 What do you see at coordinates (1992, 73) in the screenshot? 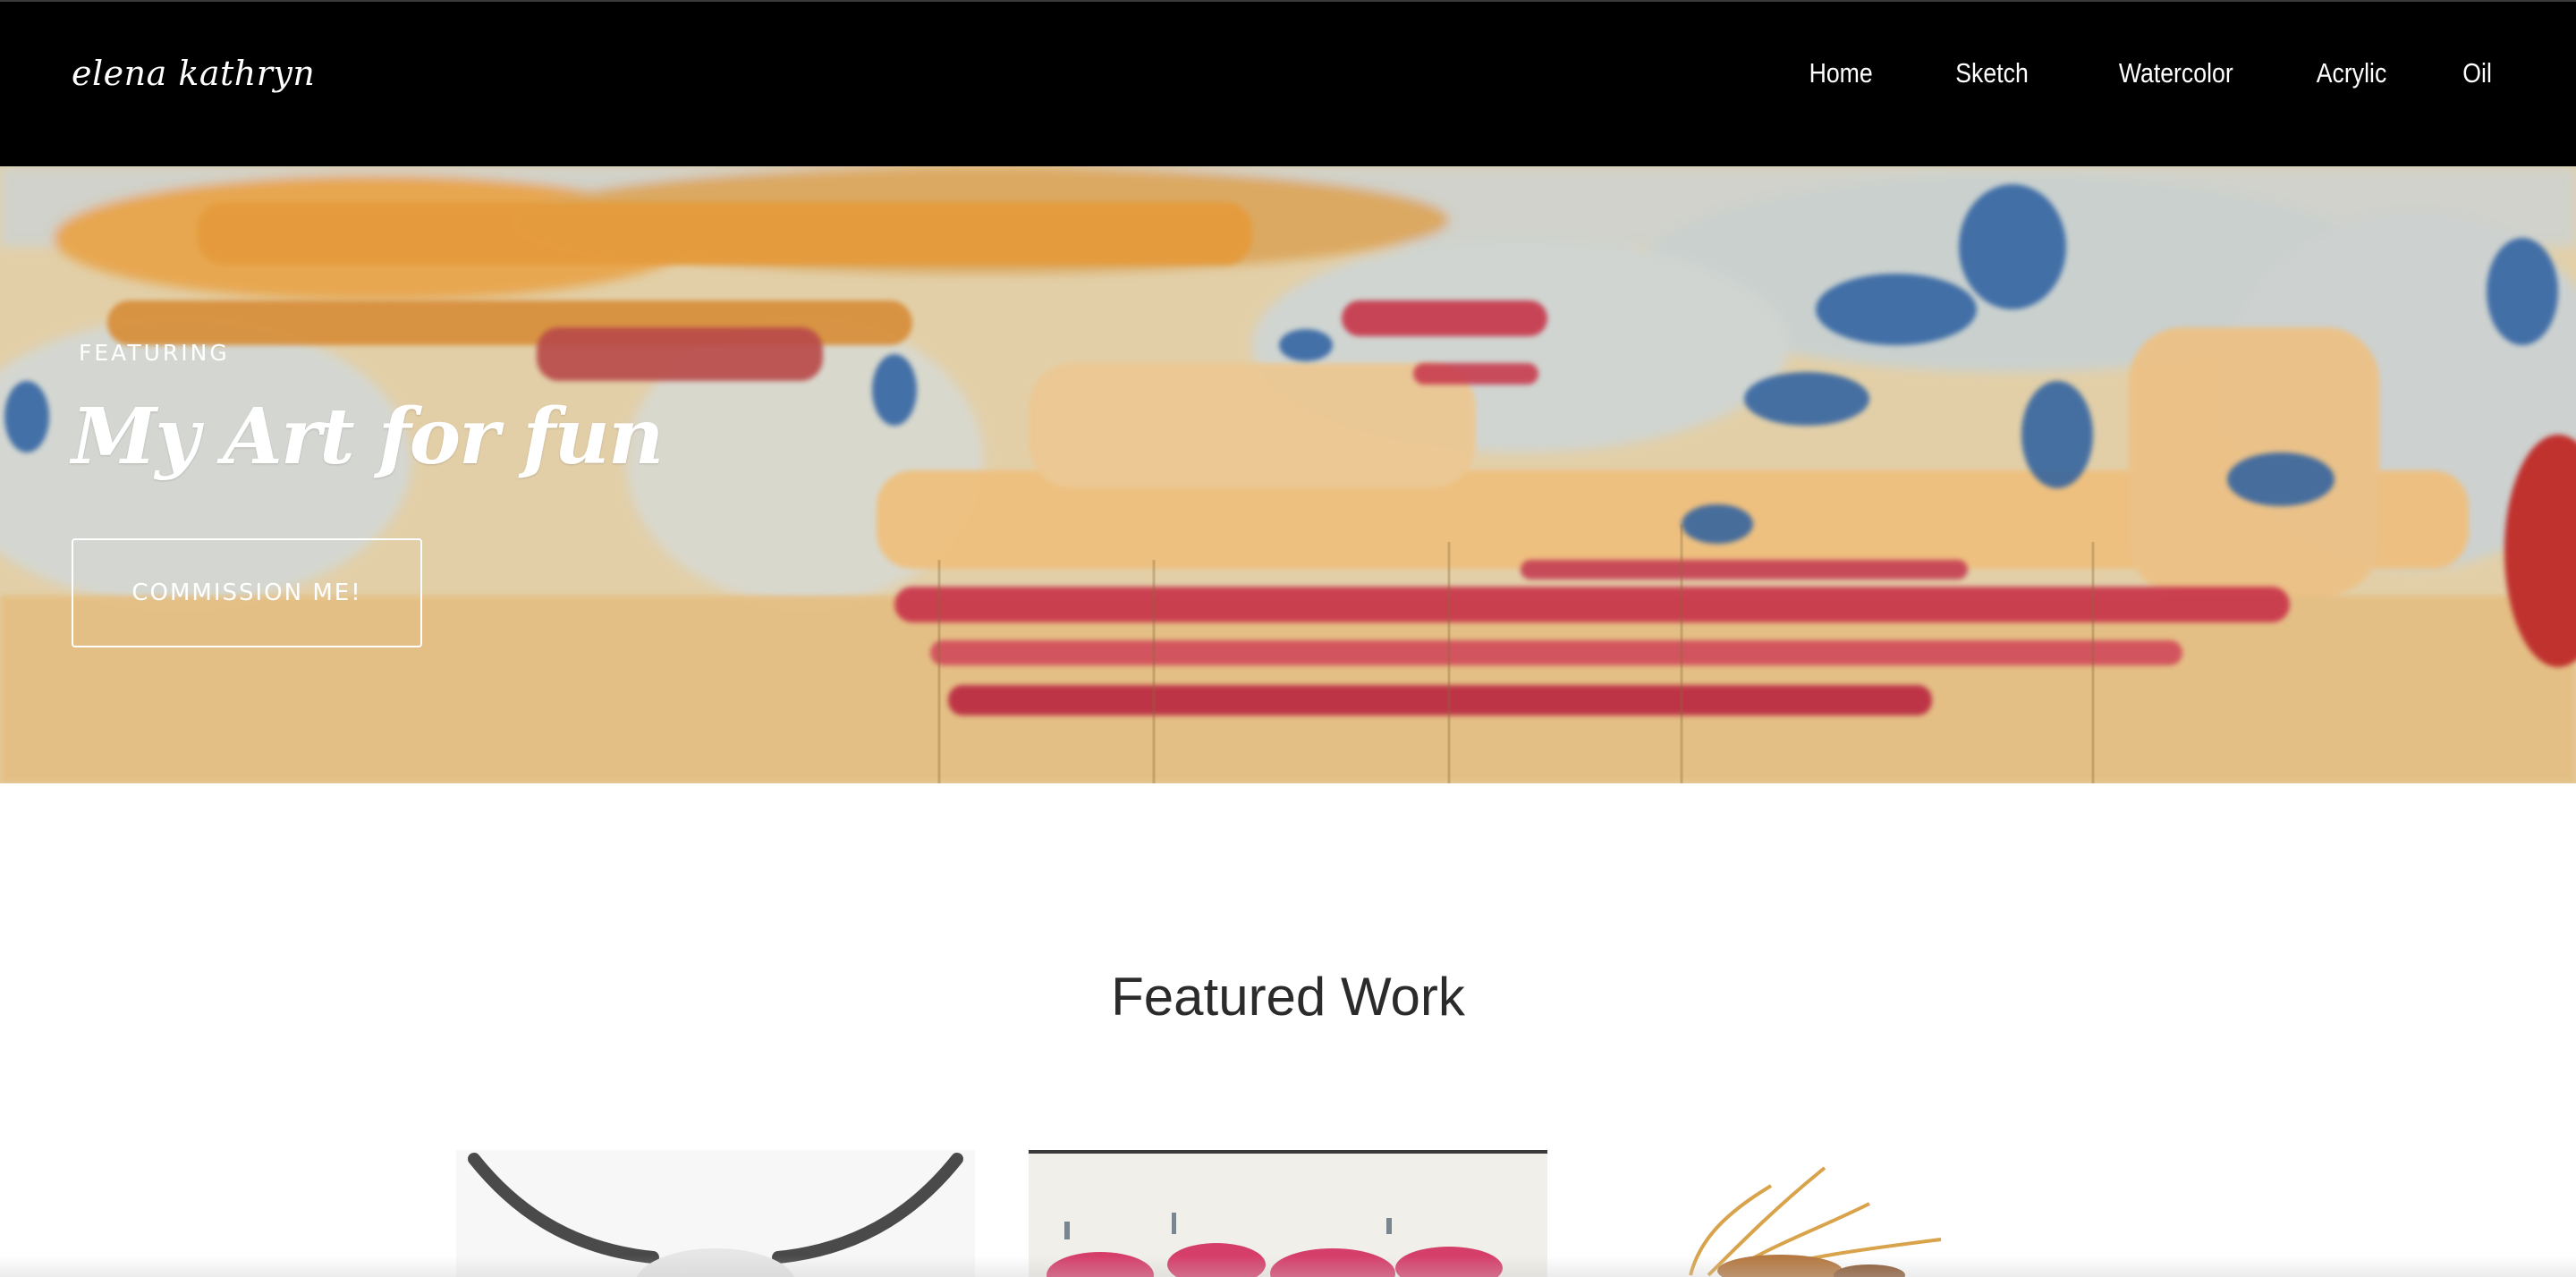
I see `nav-item-sketch: Sketch` at bounding box center [1992, 73].